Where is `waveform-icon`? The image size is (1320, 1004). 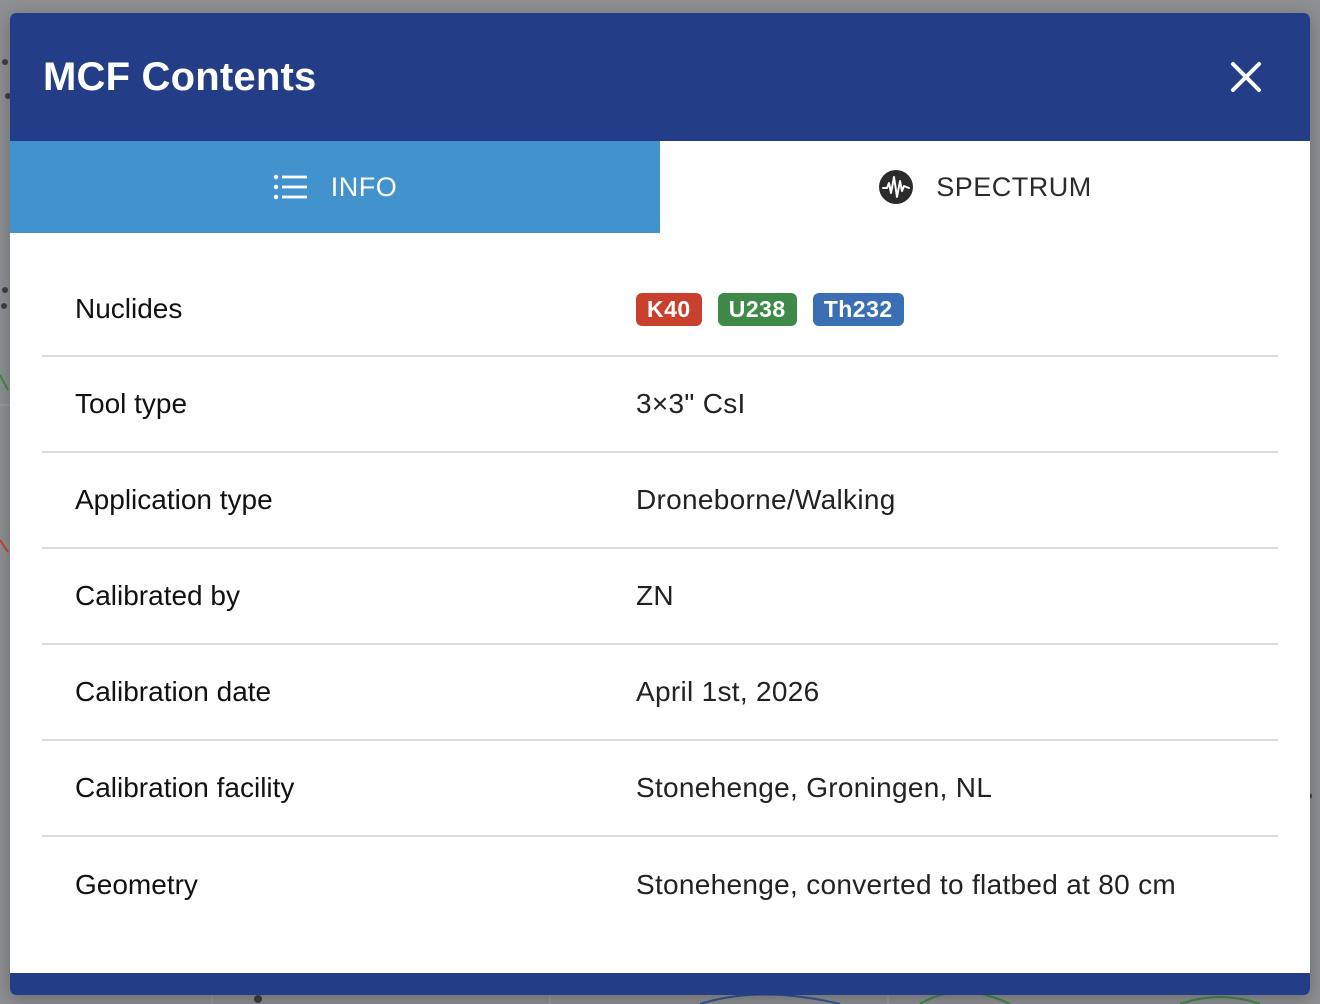
waveform-icon is located at coordinates (896, 187).